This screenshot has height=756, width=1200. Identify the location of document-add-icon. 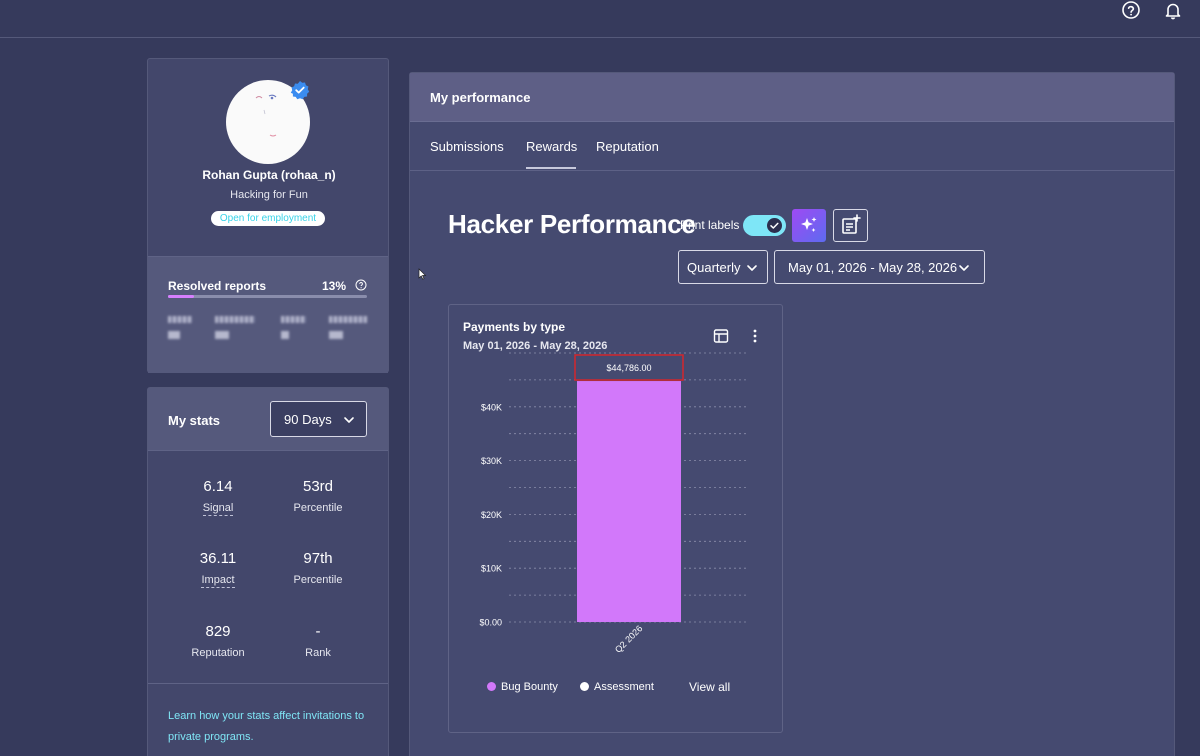
(851, 224).